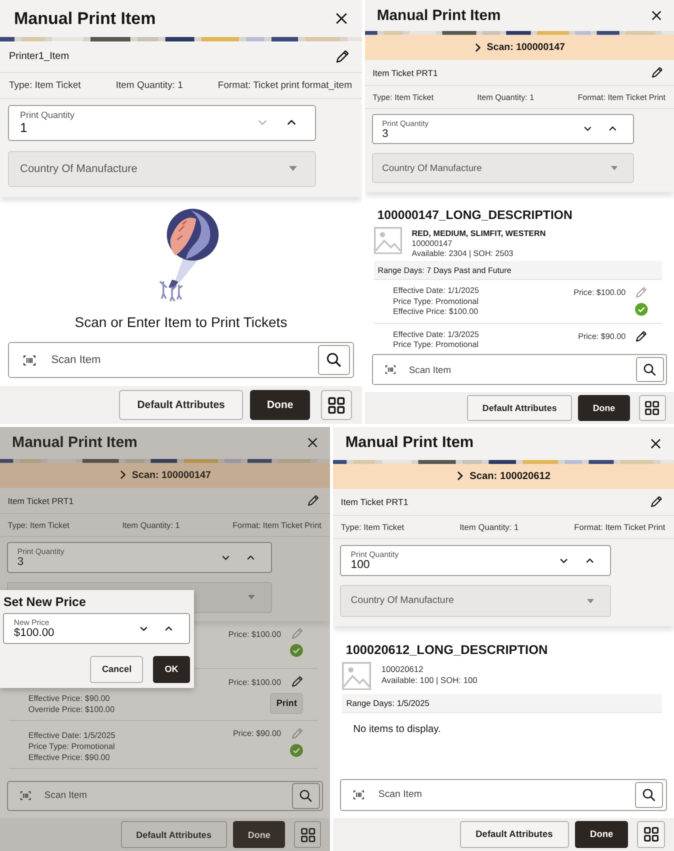 This screenshot has width=674, height=851. What do you see at coordinates (39, 56) in the screenshot?
I see `printer-name: Printer1_Item` at bounding box center [39, 56].